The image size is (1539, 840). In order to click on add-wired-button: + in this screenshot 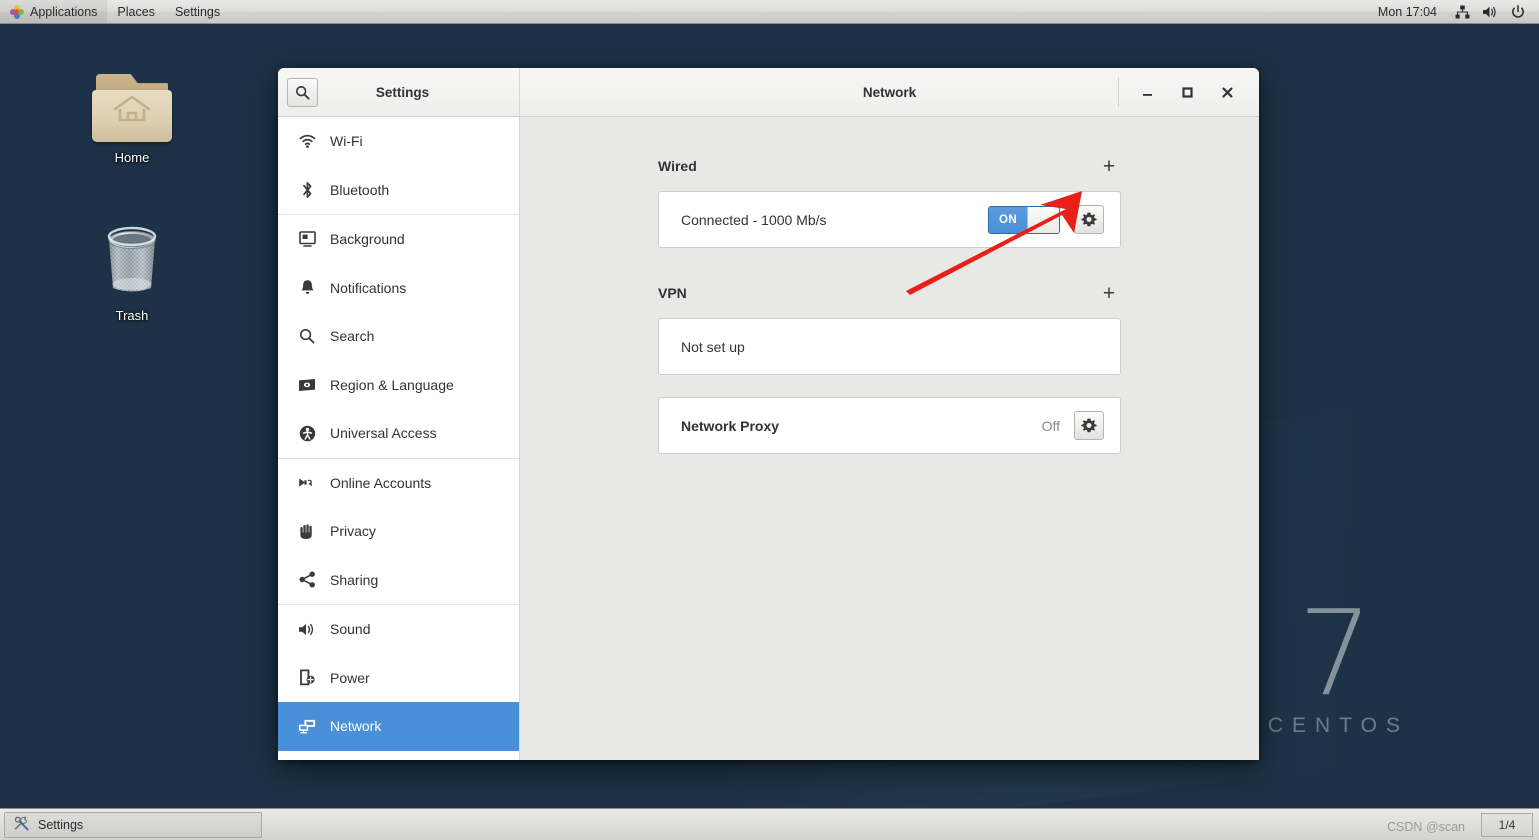, I will do `click(1109, 166)`.